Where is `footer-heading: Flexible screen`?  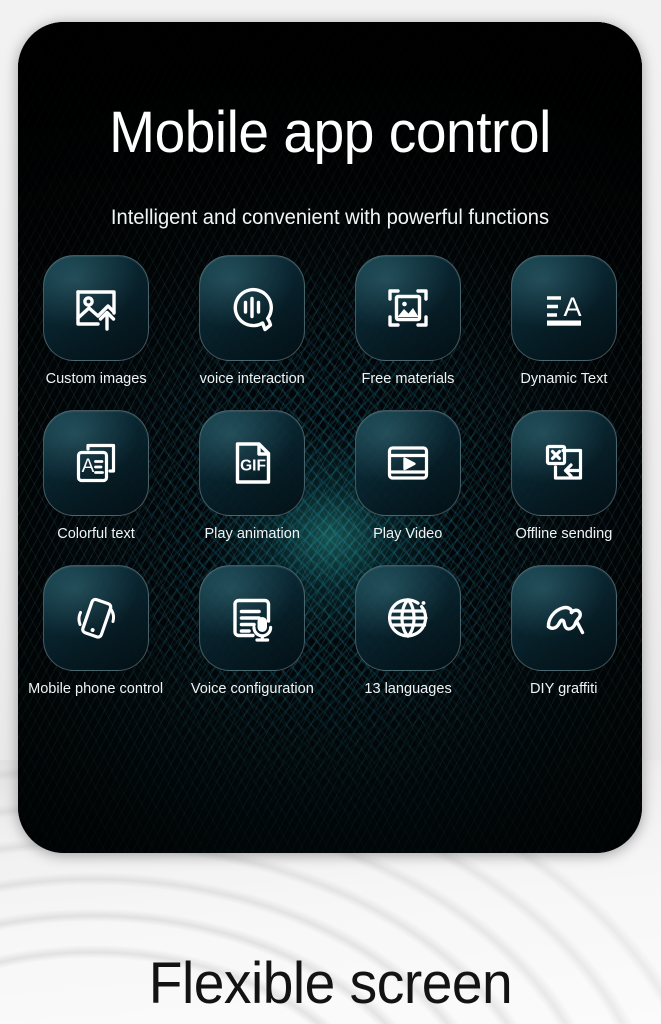 footer-heading: Flexible screen is located at coordinates (330, 983).